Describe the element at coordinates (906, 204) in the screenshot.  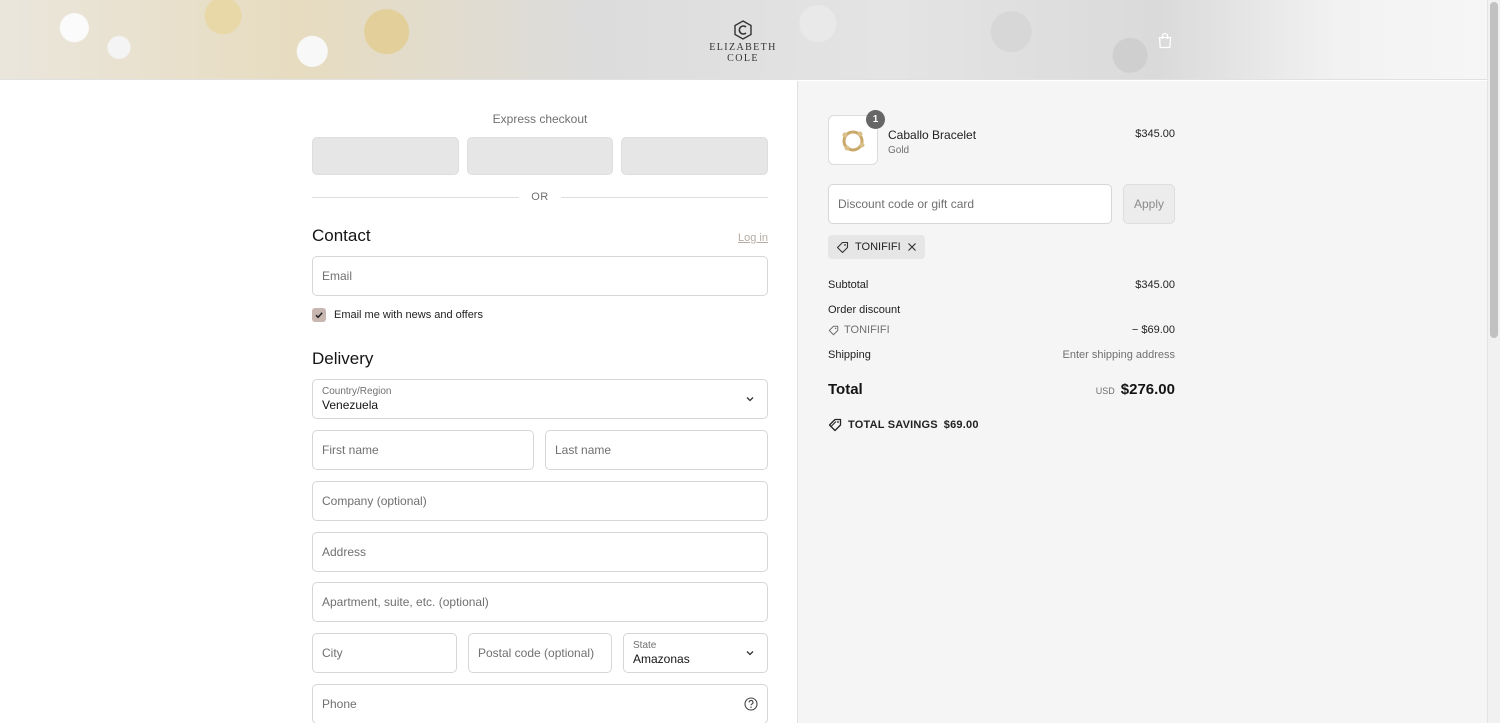
I see `discount-placeholder: Discount code or gift card` at that location.